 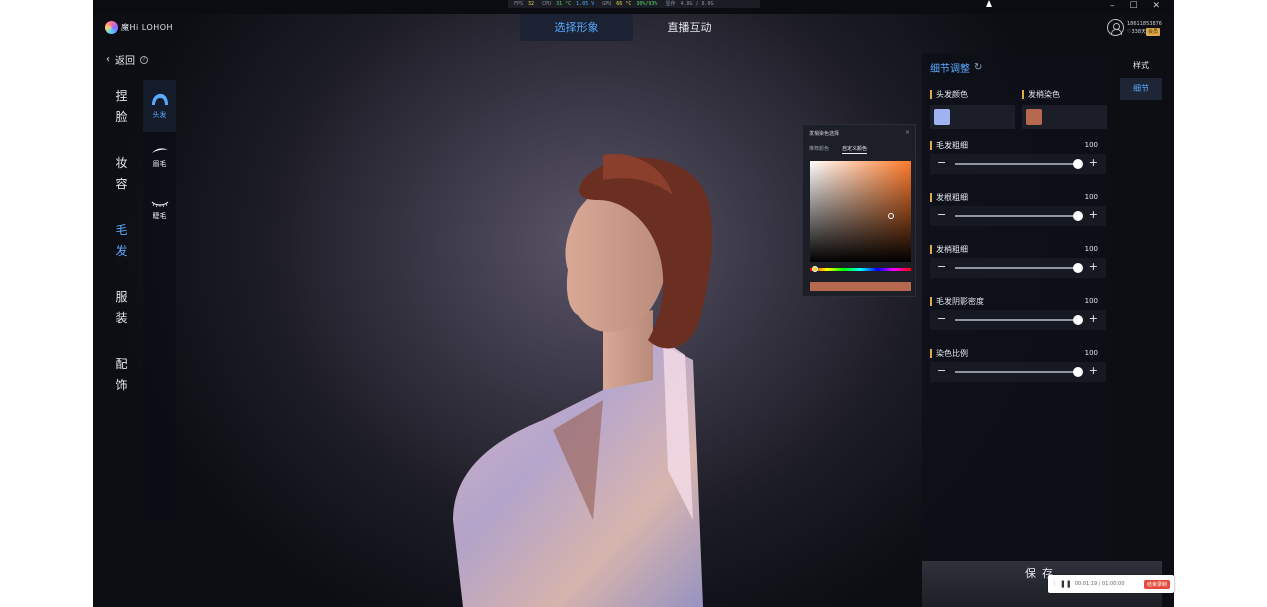 What do you see at coordinates (1138, 6) in the screenshot?
I see `window-controls: – ☐ ✕` at bounding box center [1138, 6].